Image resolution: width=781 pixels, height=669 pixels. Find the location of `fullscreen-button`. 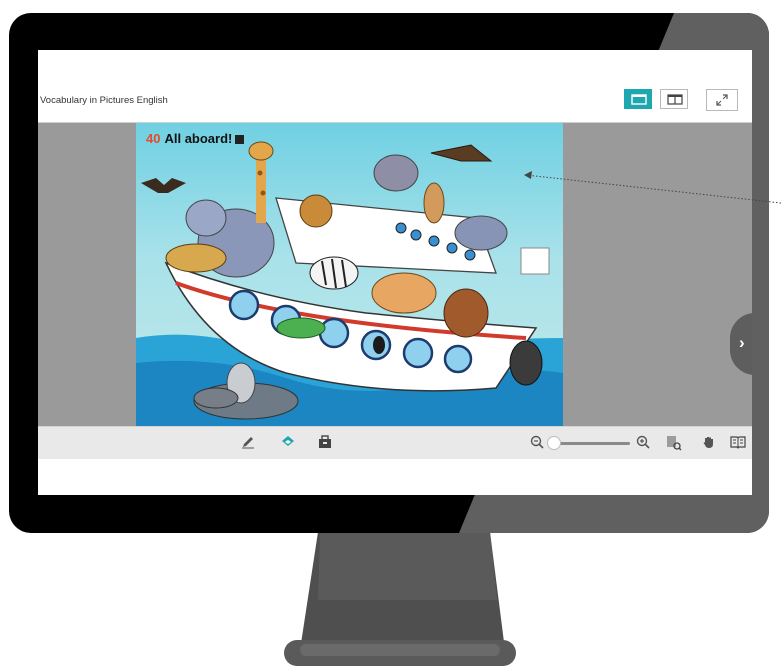

fullscreen-button is located at coordinates (722, 100).